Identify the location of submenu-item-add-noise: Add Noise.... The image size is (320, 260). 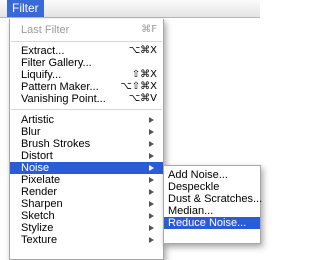
(212, 175).